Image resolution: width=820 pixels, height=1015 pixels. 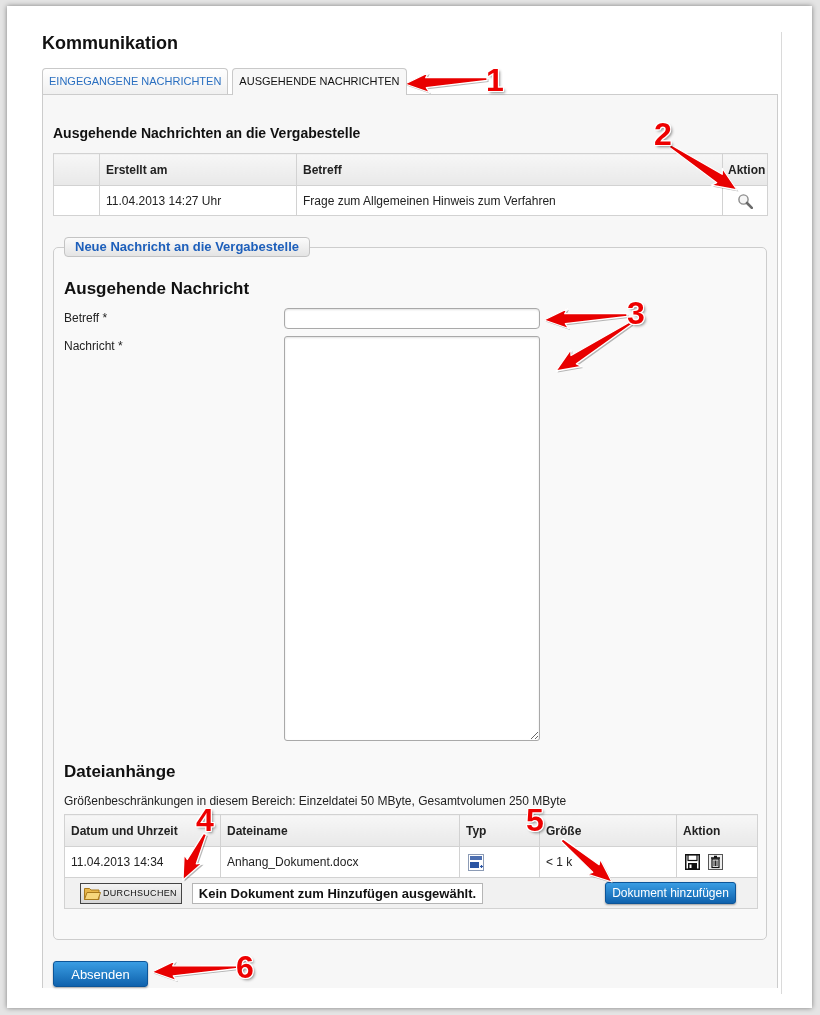 I want to click on annotation-number: 6, so click(x=245, y=967).